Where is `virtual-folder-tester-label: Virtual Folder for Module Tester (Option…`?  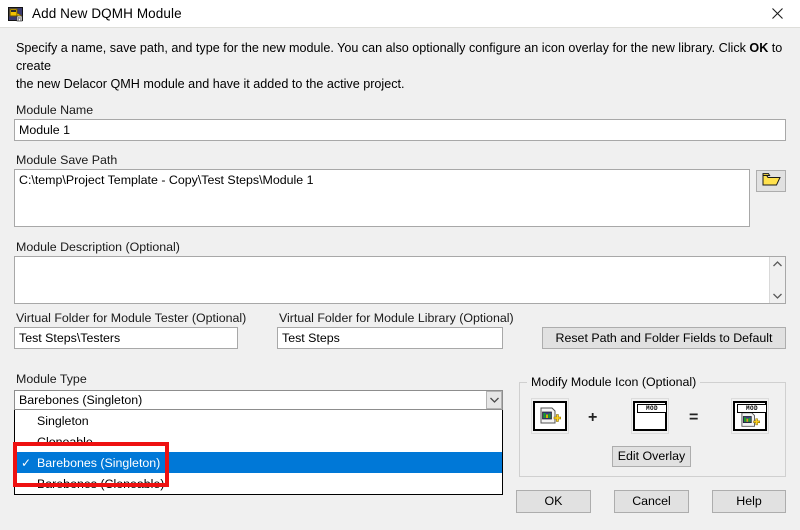
virtual-folder-tester-label: Virtual Folder for Module Tester (Option… is located at coordinates (131, 318).